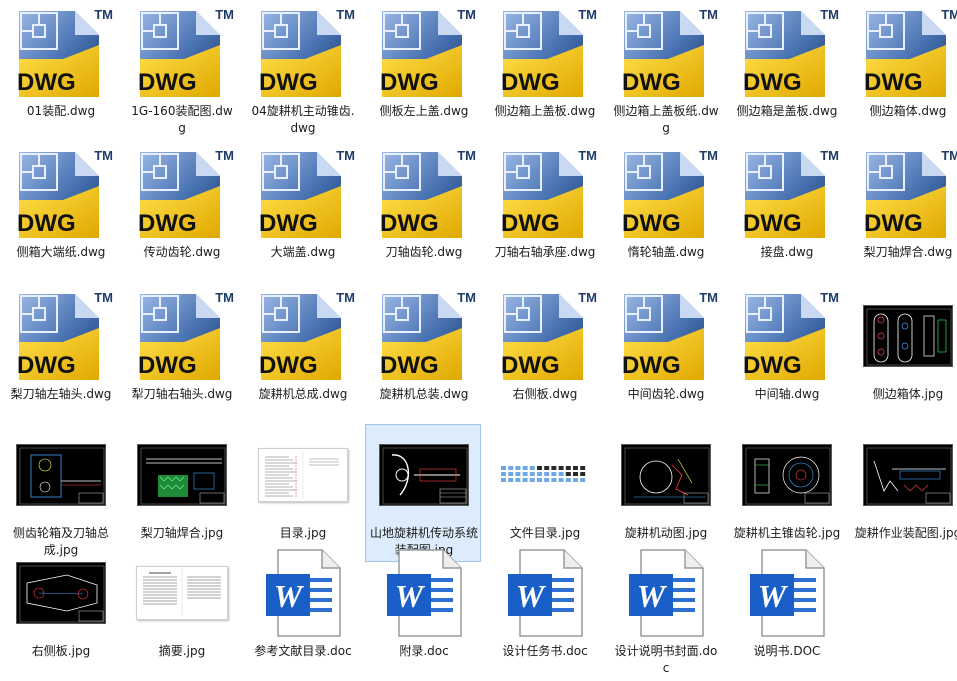 This screenshot has height=681, width=957. I want to click on file-name-label: 04旋耕机主动锥齿.dwg, so click(303, 119).